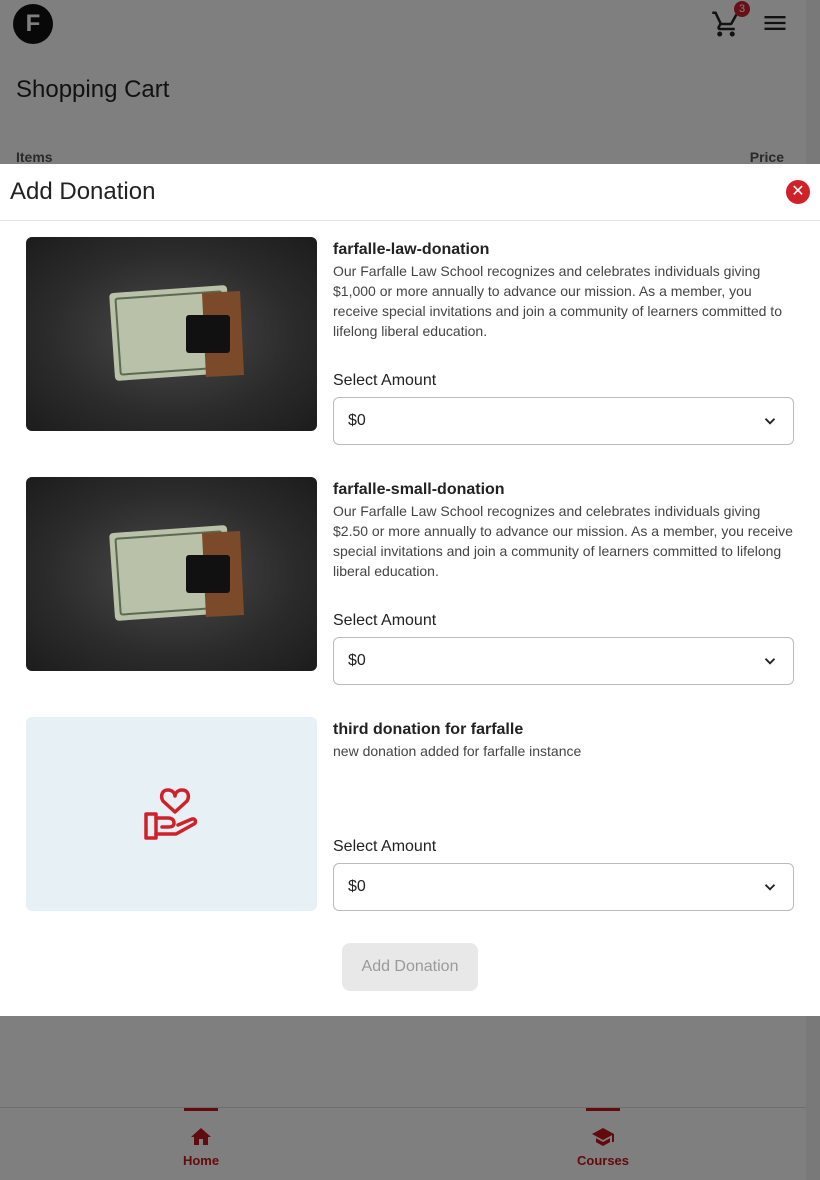 The width and height of the screenshot is (820, 1180). I want to click on close-button: ✕, so click(798, 192).